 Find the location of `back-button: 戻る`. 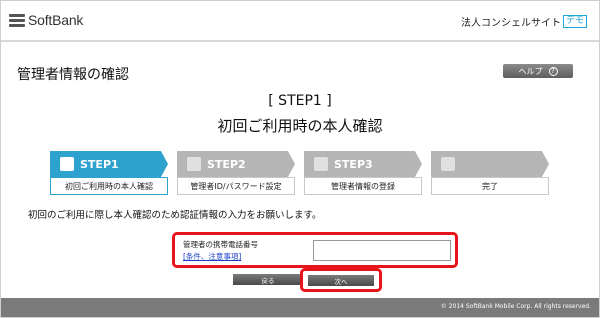

back-button: 戻る is located at coordinates (268, 279).